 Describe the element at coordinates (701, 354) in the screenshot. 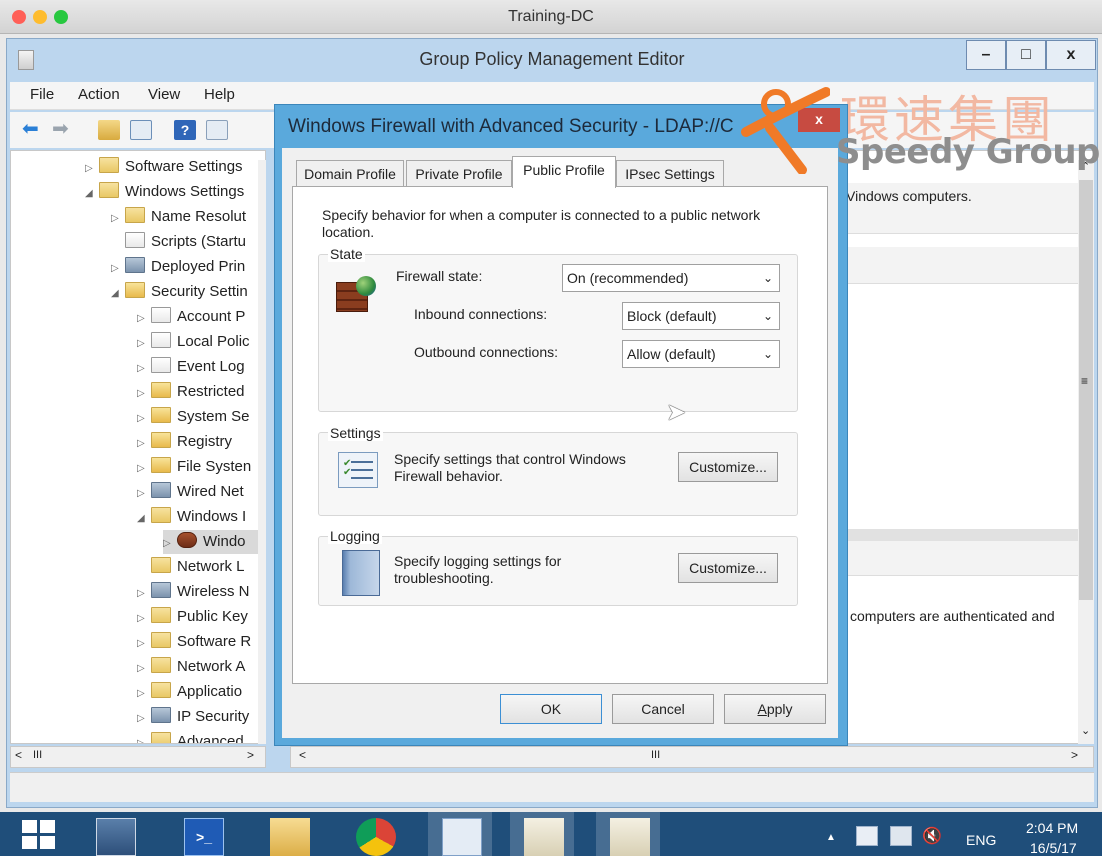

I see `outbound-connections-select: Allow (default) ⌄` at that location.